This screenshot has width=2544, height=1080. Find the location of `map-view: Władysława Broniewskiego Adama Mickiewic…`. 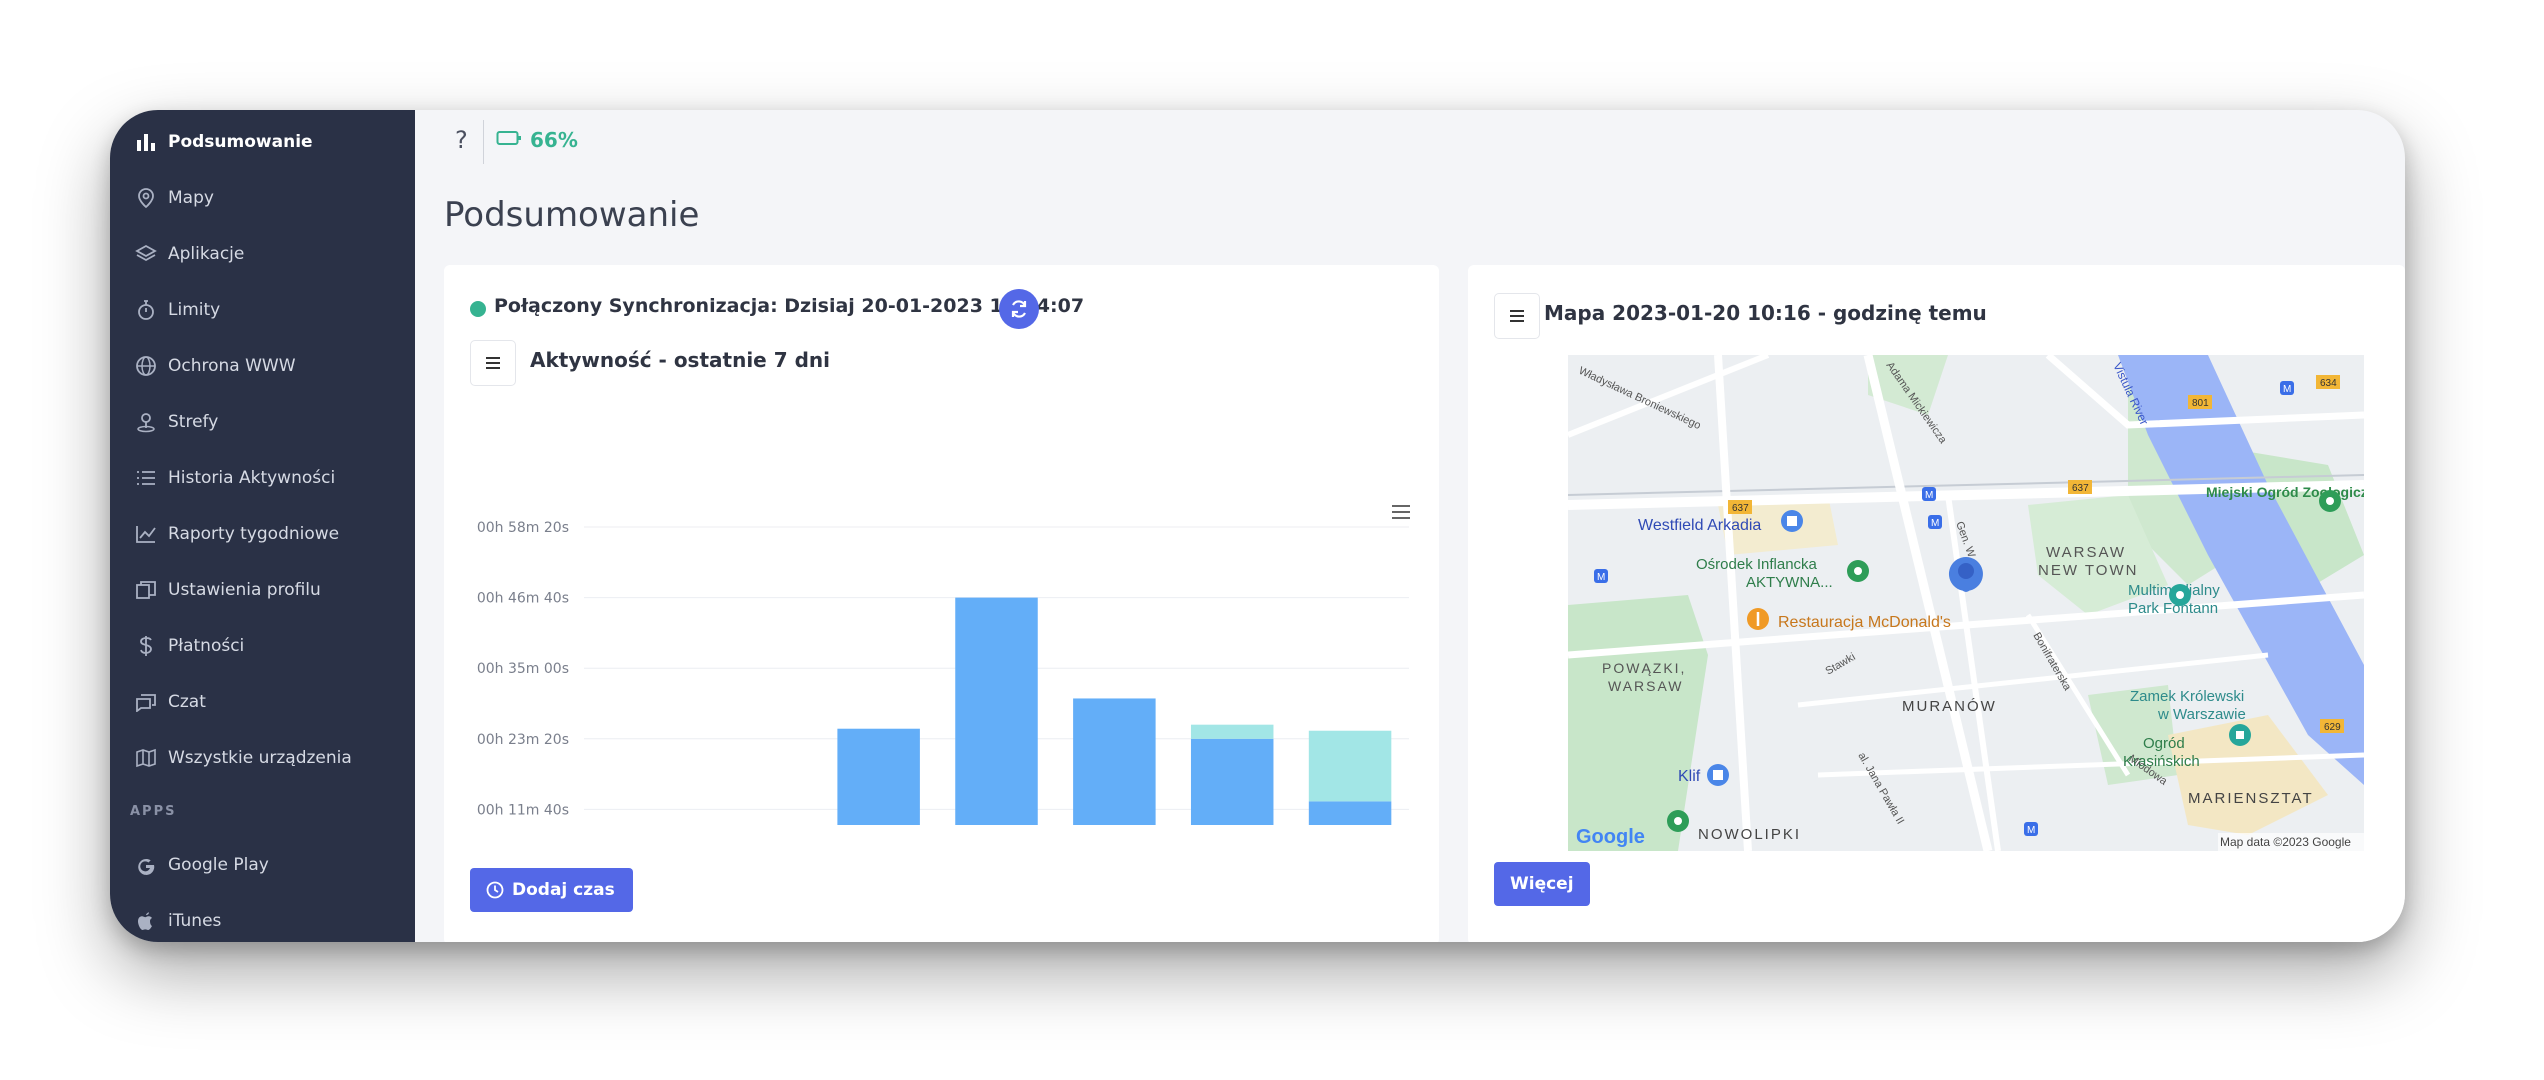

map-view: Władysława Broniewskiego Adama Mickiewic… is located at coordinates (1966, 603).